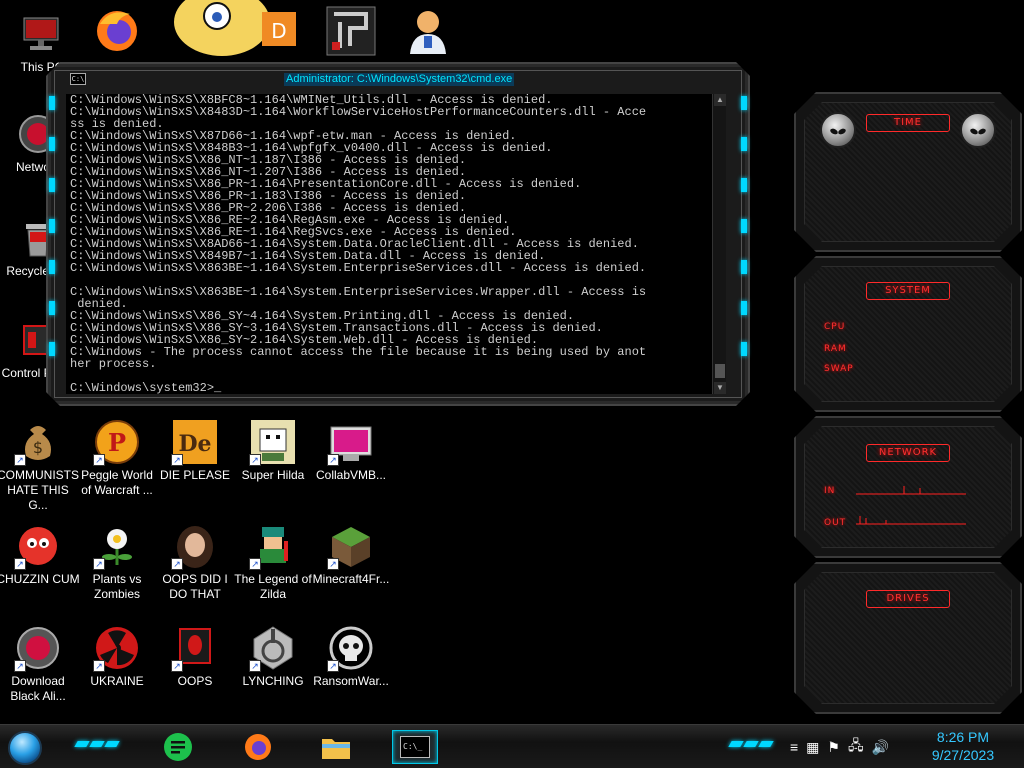 This screenshot has height=768, width=1024. I want to click on console-scrollbar: ▲ ▼, so click(719, 244).